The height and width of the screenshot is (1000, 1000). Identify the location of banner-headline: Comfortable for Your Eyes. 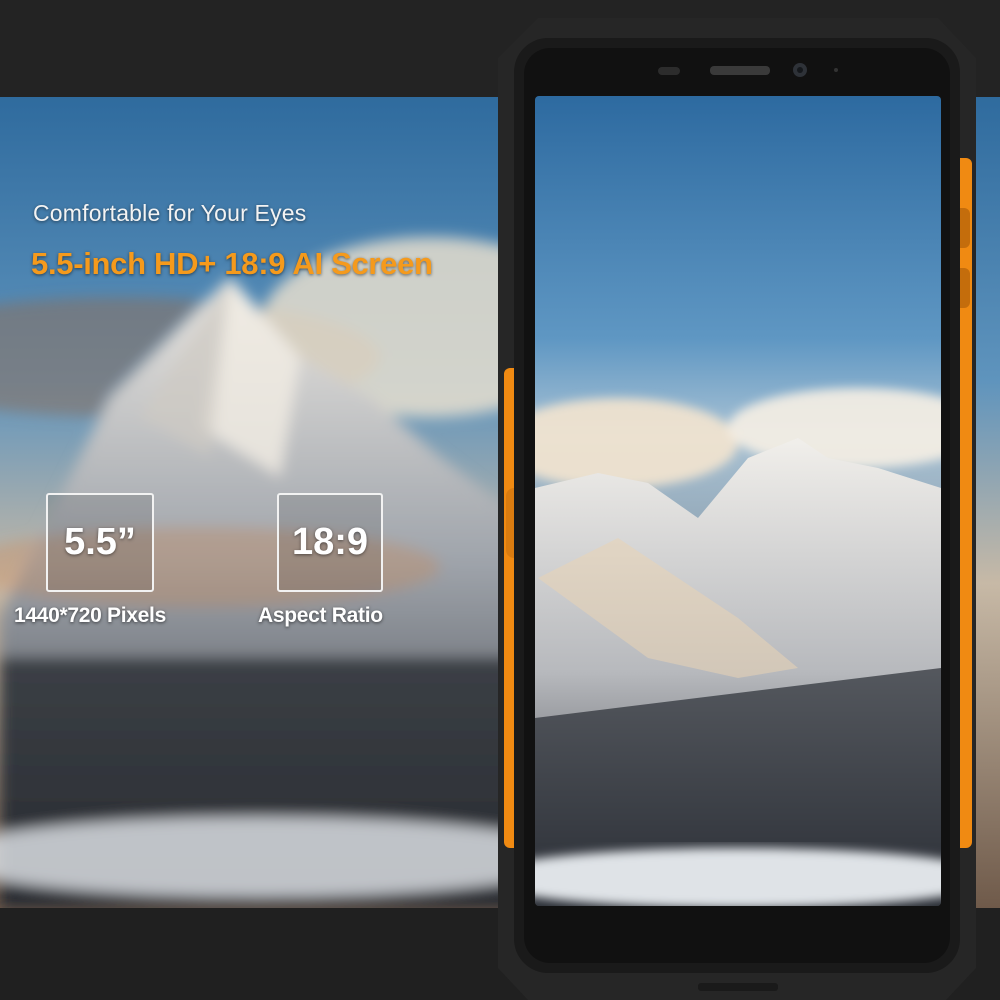
(170, 213).